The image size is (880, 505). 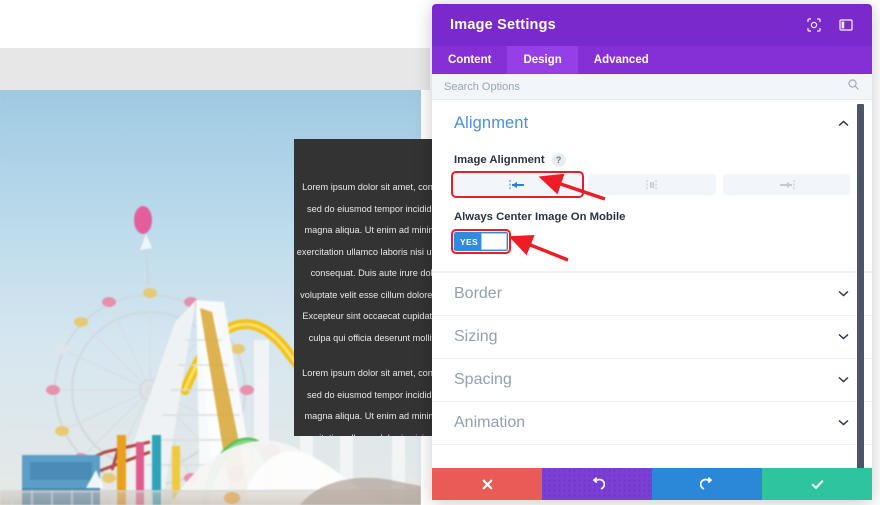 I want to click on image-alignment-options, so click(x=650, y=184).